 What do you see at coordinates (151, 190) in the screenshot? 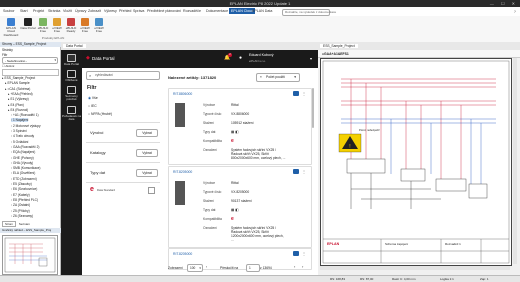
I see `eclass-checkbox` at bounding box center [151, 190].